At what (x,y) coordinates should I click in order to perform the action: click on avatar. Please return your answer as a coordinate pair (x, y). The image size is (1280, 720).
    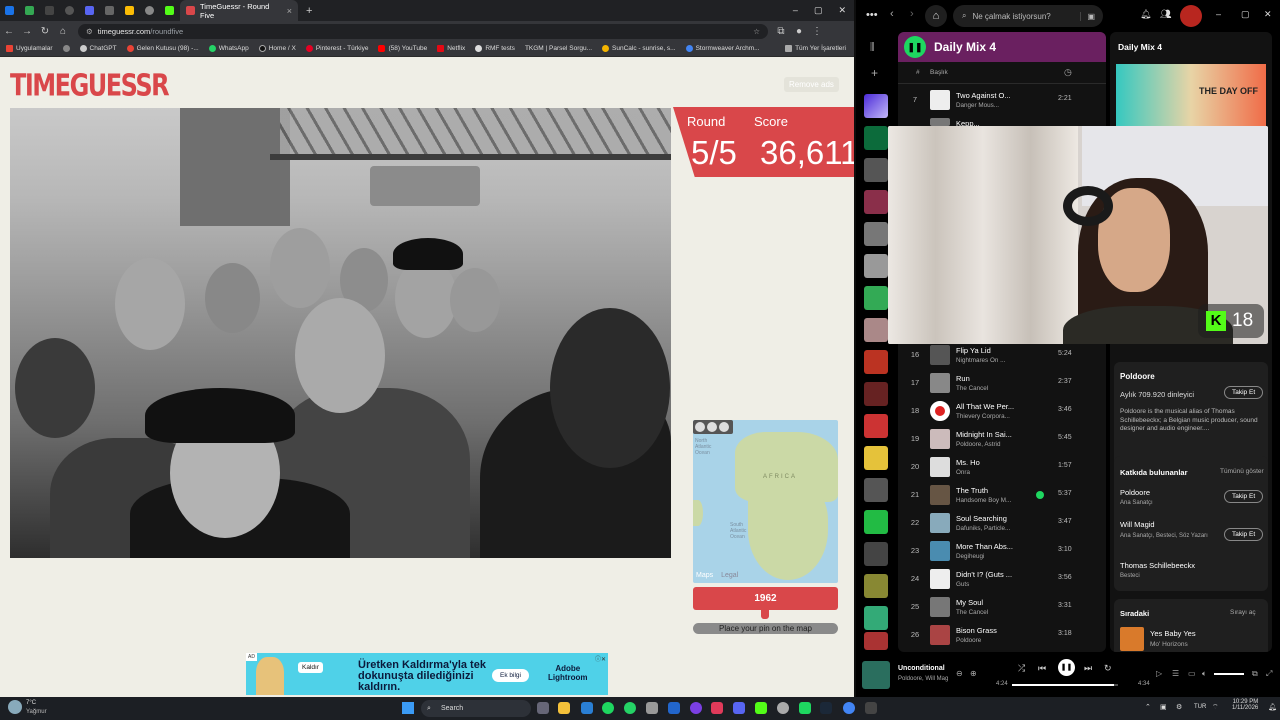
    Looking at the image, I should click on (1191, 16).